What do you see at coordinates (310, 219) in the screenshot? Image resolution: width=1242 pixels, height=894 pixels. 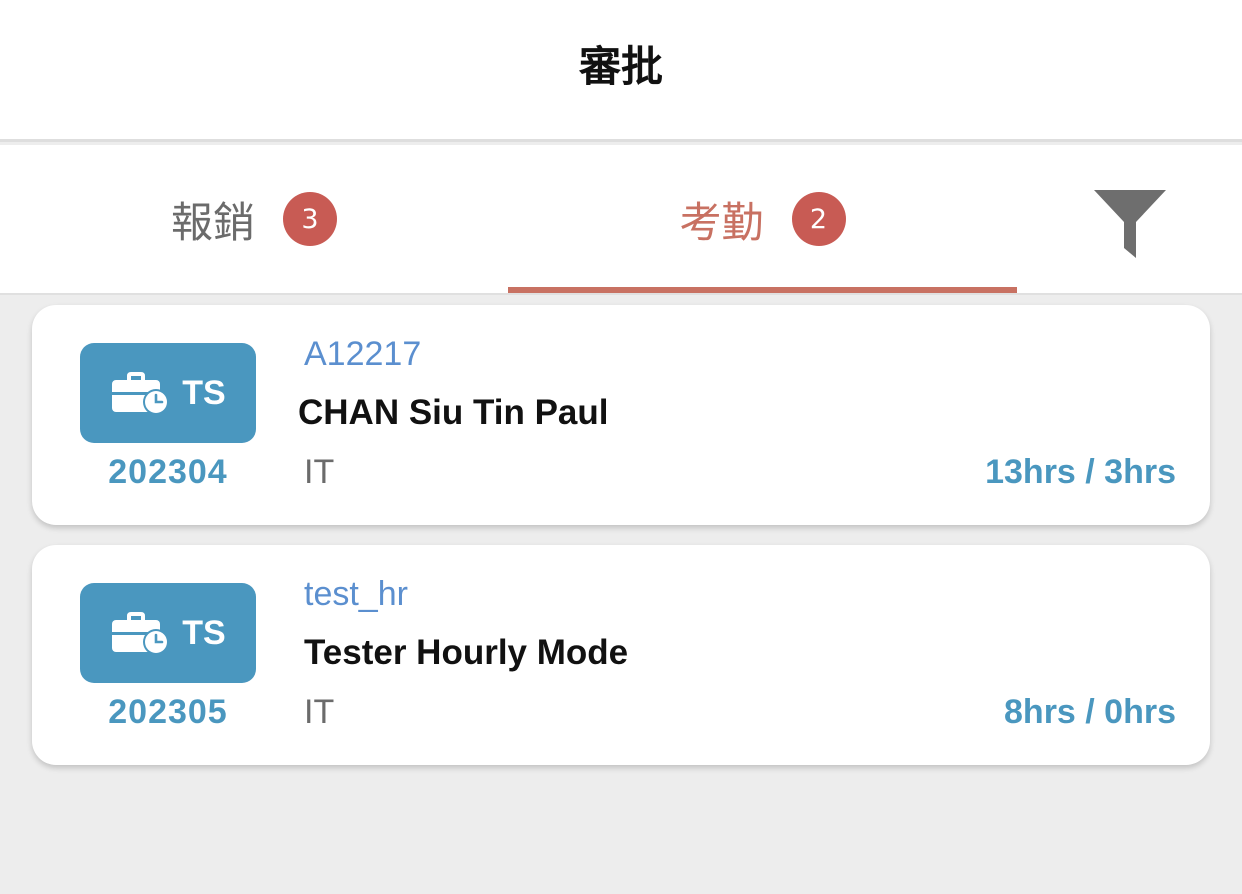 I see `tab-expense-badge: 3` at bounding box center [310, 219].